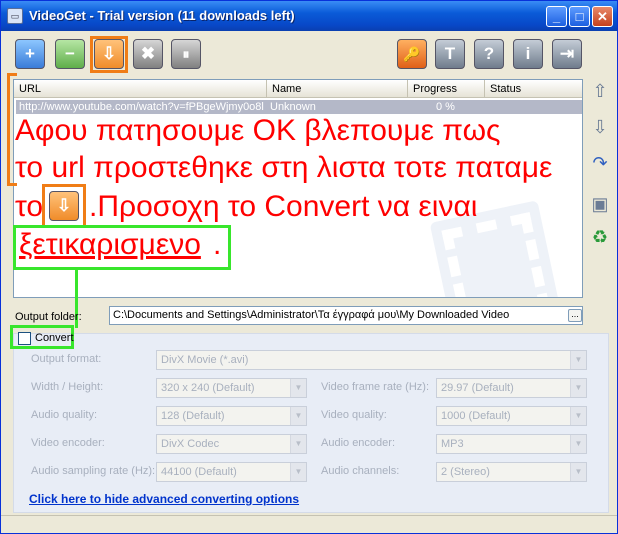  What do you see at coordinates (24, 338) in the screenshot?
I see `convert-checkbox` at bounding box center [24, 338].